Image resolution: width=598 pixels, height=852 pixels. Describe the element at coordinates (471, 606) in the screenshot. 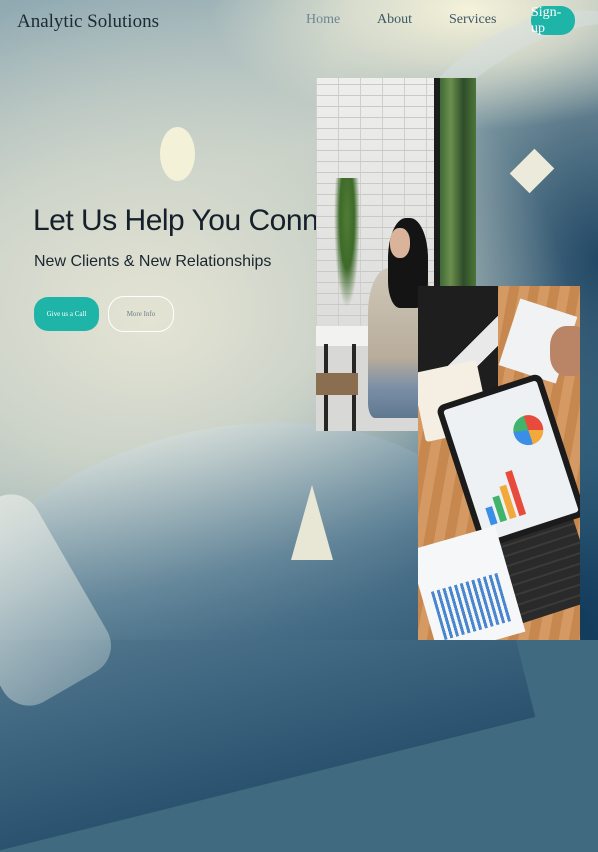

I see `report-bars` at that location.